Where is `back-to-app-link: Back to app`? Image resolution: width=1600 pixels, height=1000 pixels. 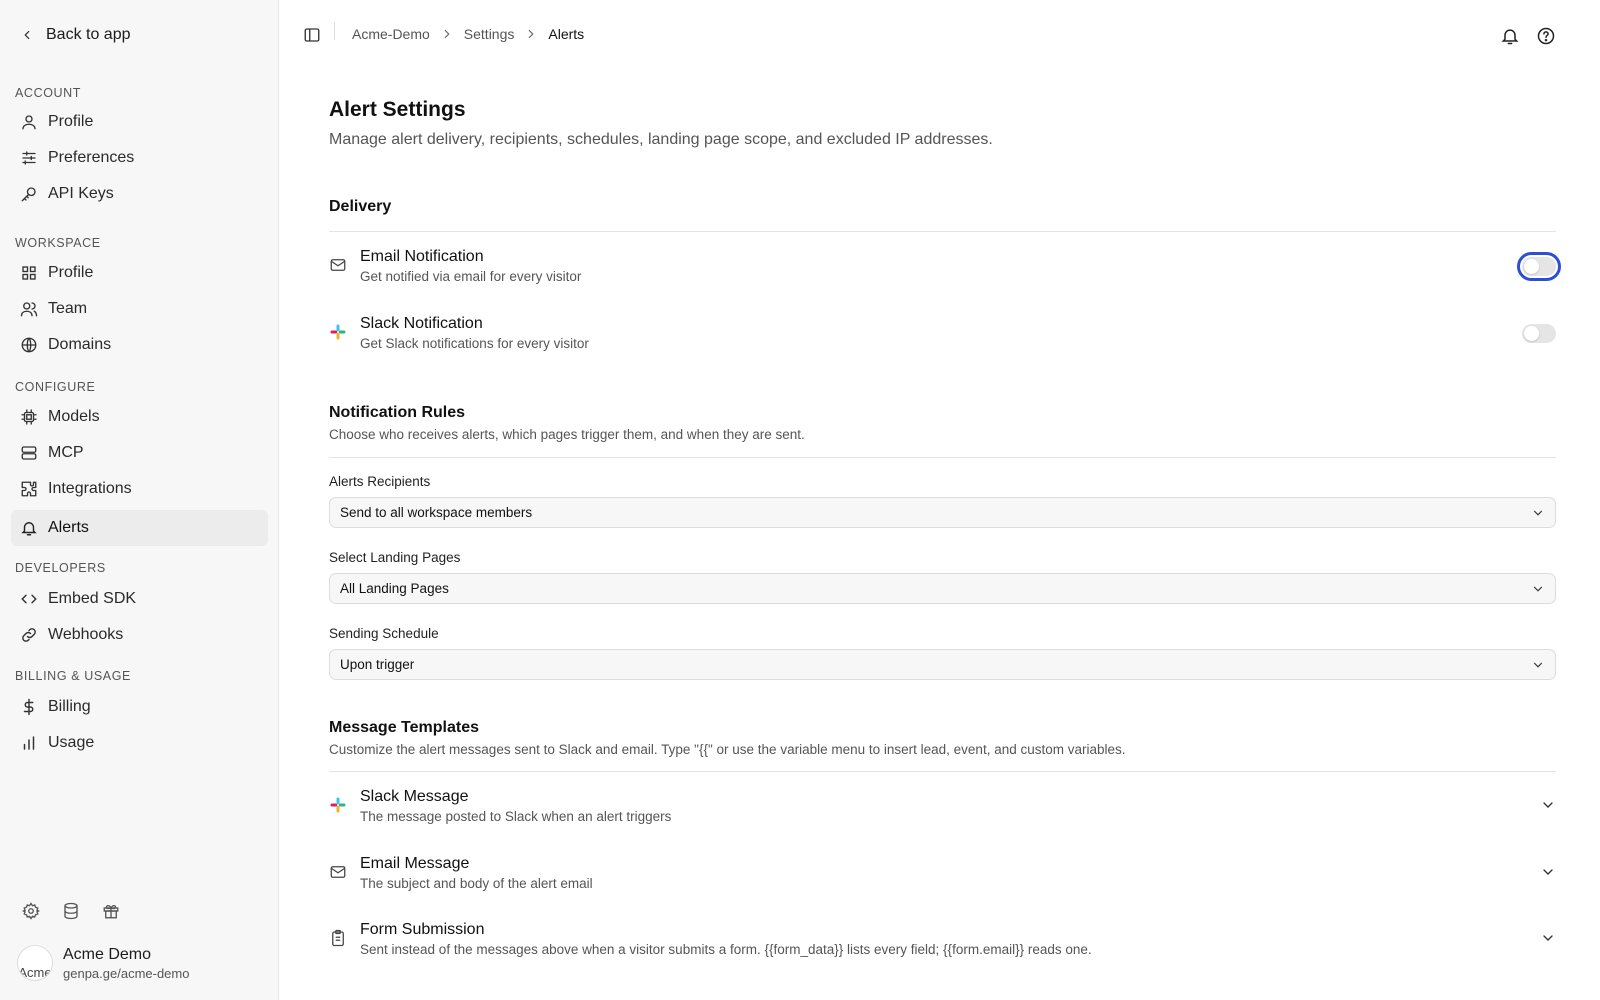 back-to-app-link: Back to app is located at coordinates (75, 35).